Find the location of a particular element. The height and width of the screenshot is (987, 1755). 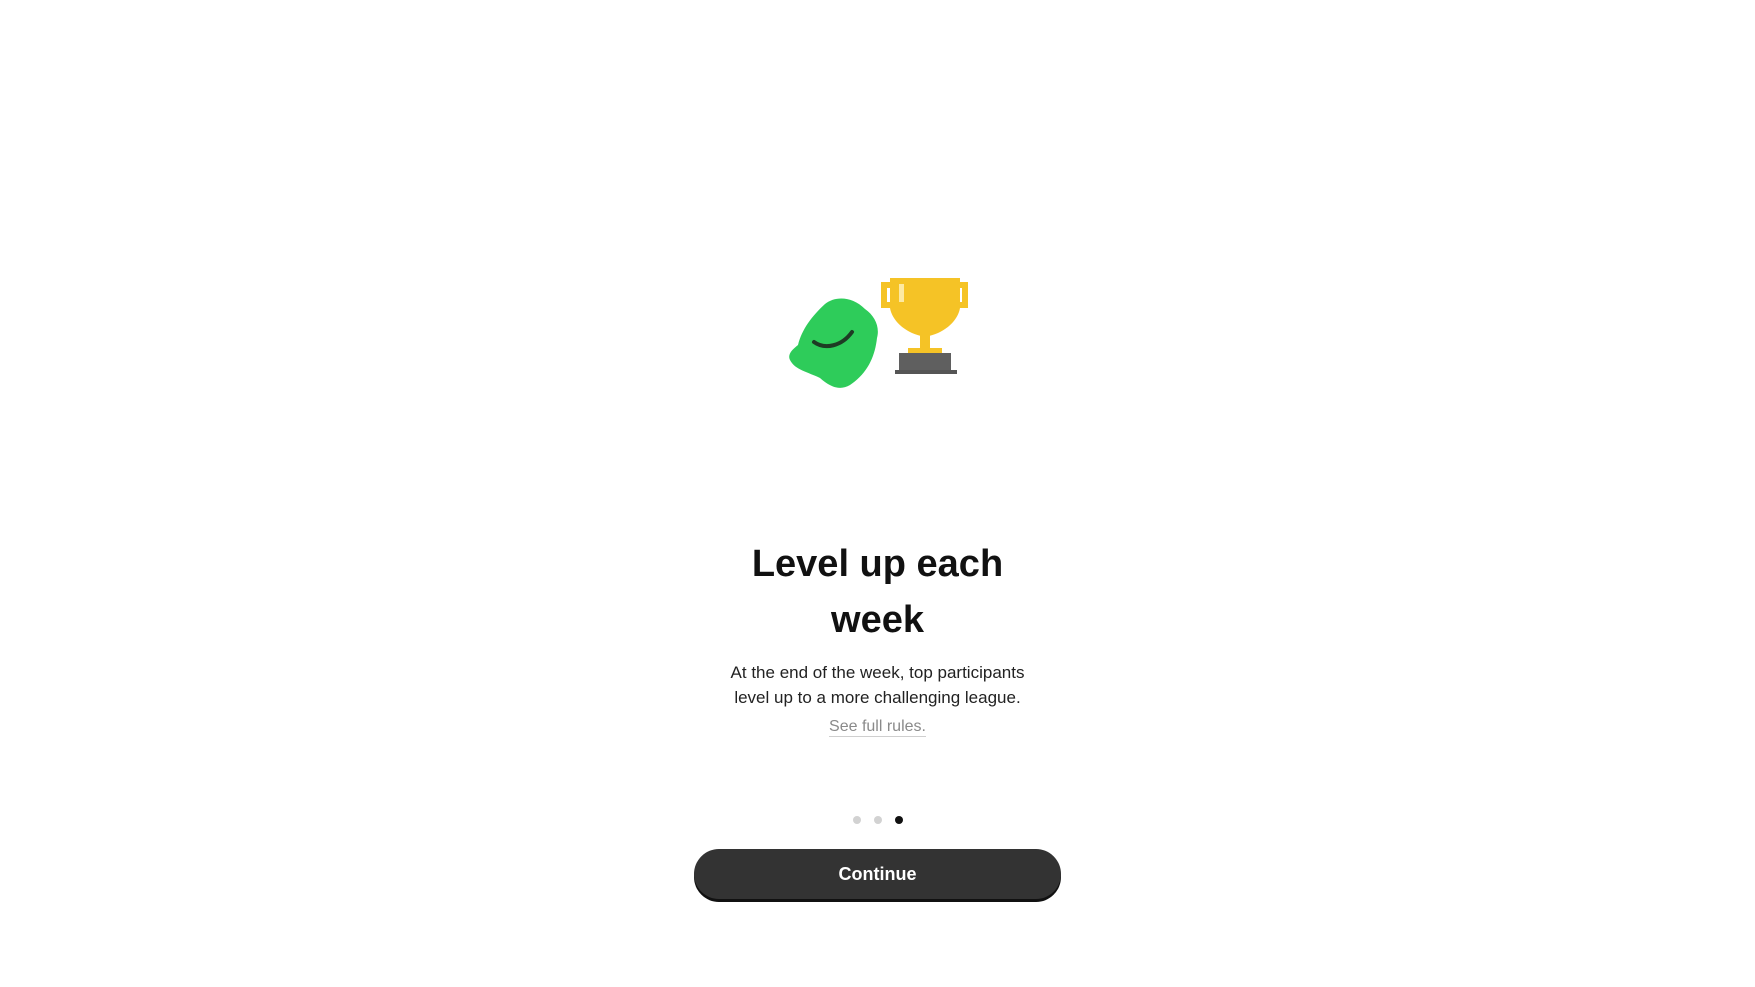

pagination-dots is located at coordinates (877, 820).